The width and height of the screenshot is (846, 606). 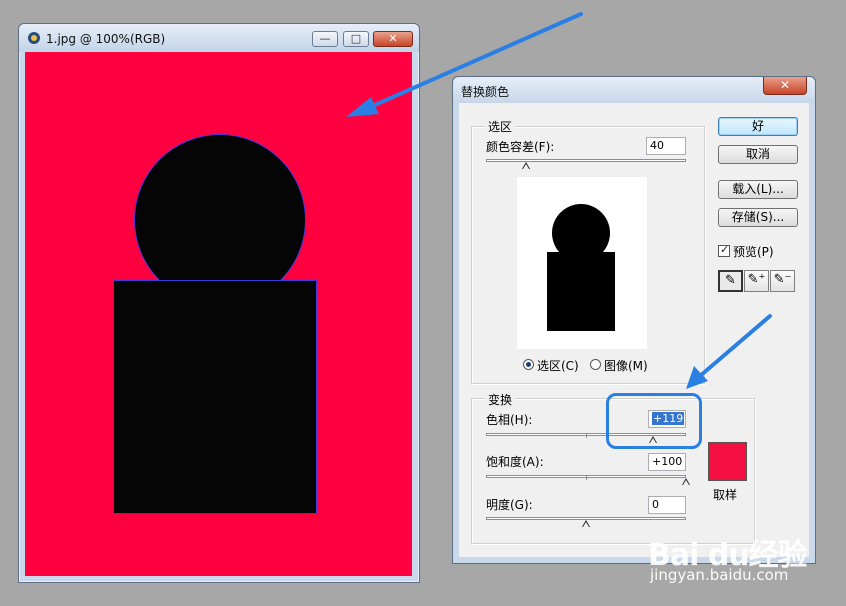 What do you see at coordinates (729, 351) in the screenshot?
I see `arrow-to-hue-field-icon` at bounding box center [729, 351].